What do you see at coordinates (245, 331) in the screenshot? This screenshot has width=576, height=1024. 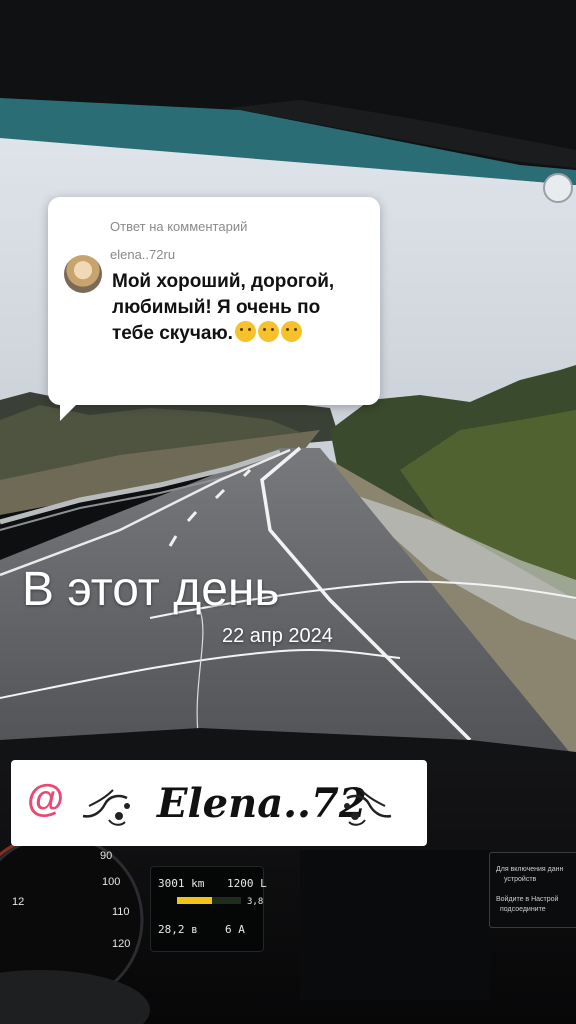 I see `kissing-face-icon` at bounding box center [245, 331].